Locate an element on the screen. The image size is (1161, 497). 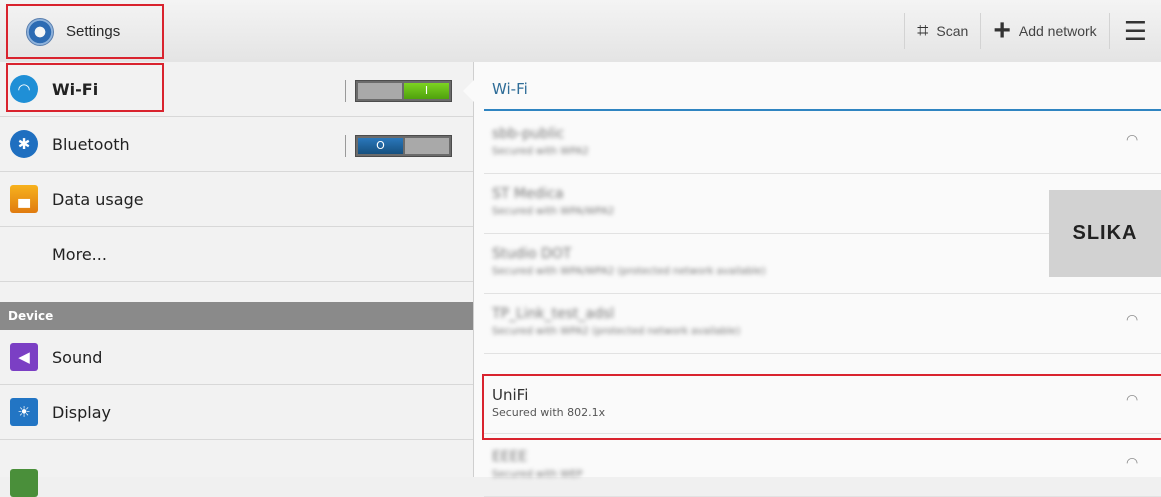
sidebar-item-label: Data usage is located at coordinates (98, 199).